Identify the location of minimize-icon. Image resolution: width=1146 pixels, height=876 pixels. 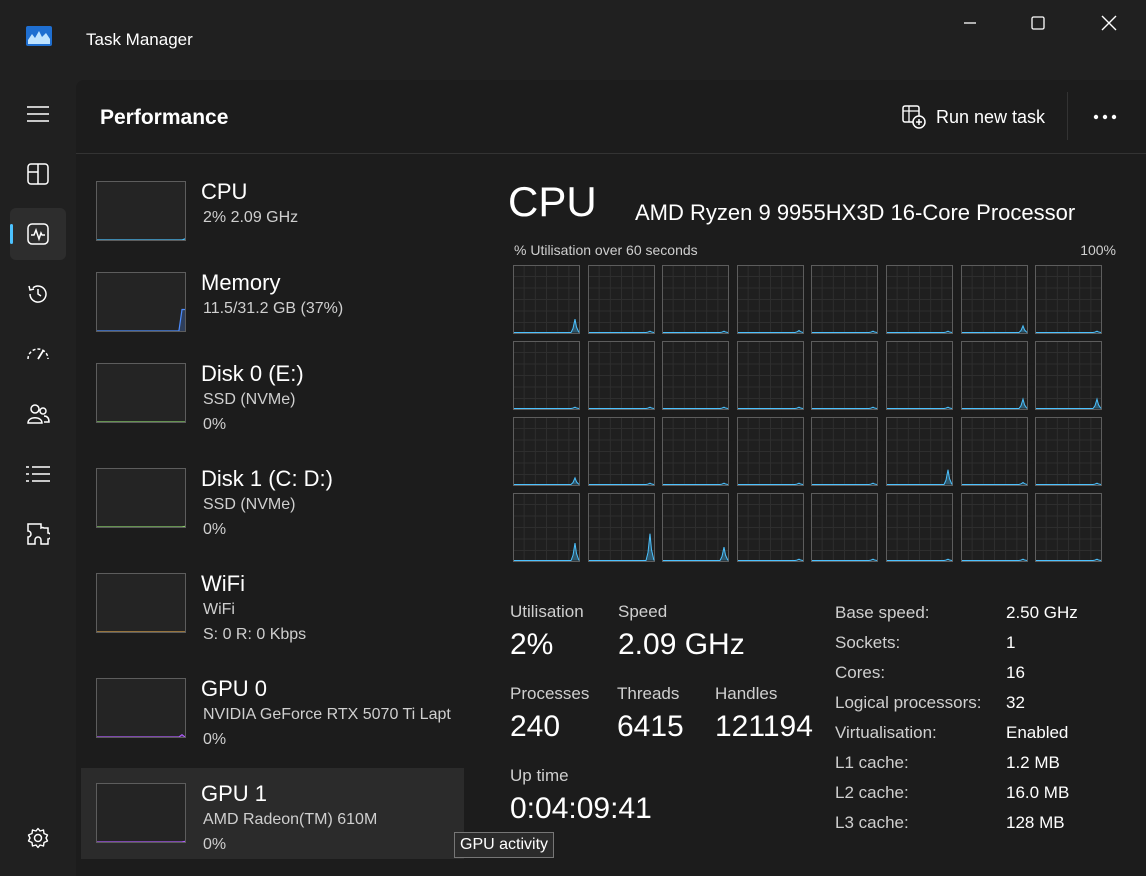
(970, 23).